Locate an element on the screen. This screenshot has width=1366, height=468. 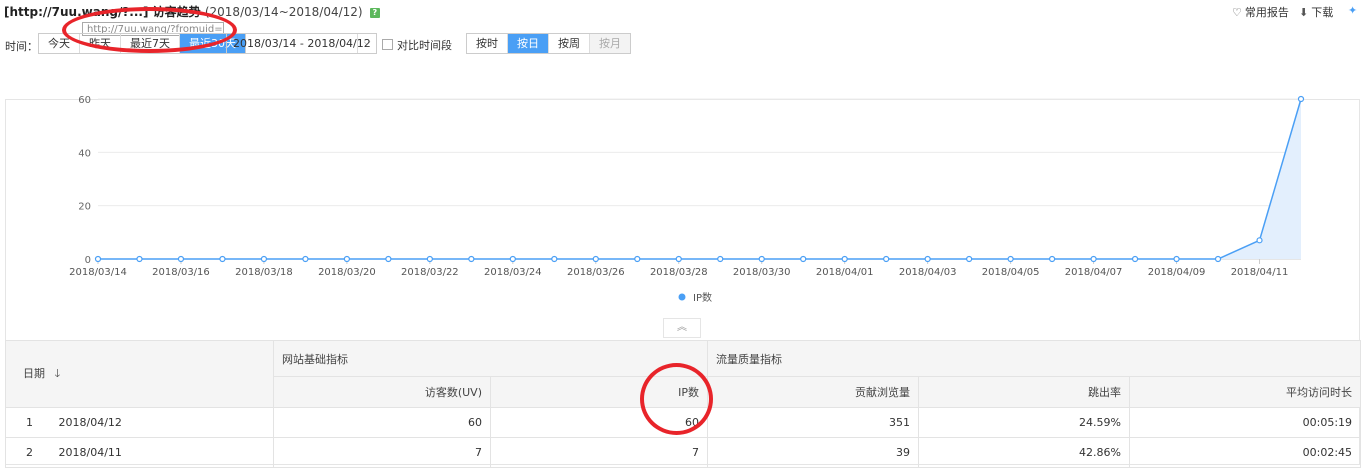
col-header-bounce: 跳出率 is located at coordinates (1024, 392).